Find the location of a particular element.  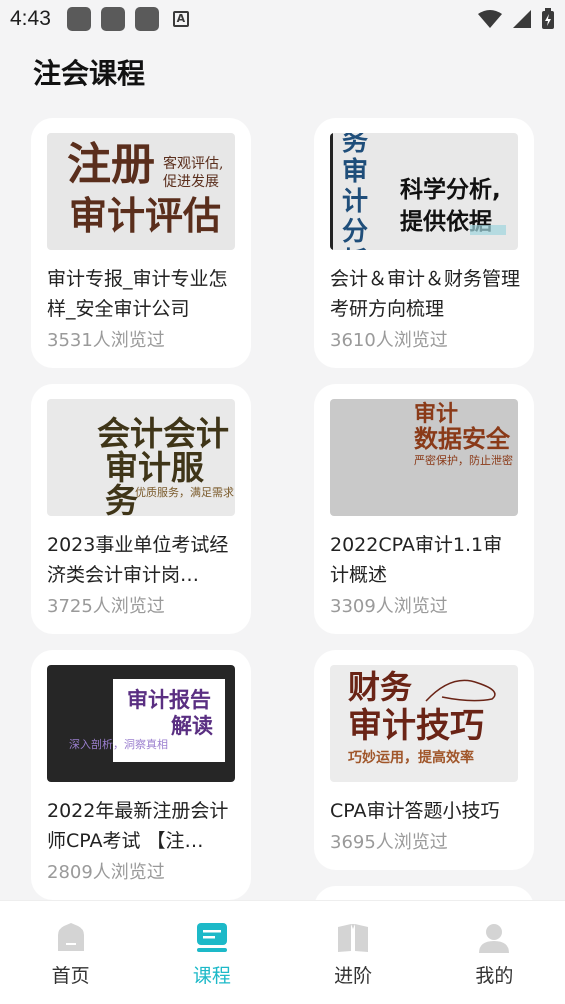

user-icon is located at coordinates (494, 938).